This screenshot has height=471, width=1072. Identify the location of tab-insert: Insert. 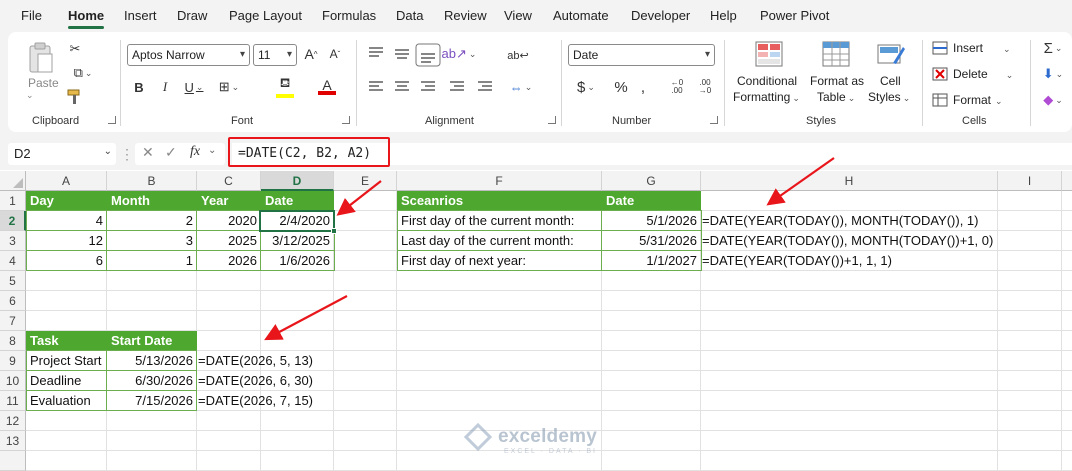
(140, 15).